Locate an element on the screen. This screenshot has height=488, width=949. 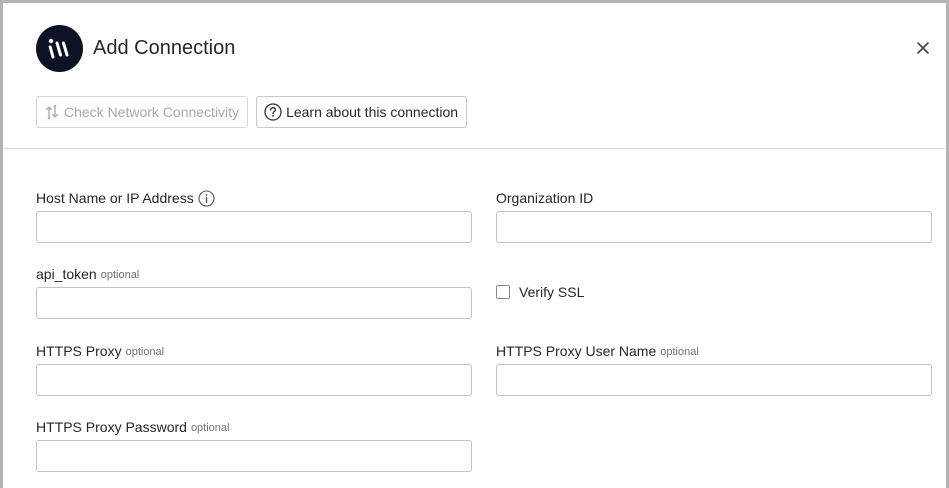
org-id-input is located at coordinates (714, 227).